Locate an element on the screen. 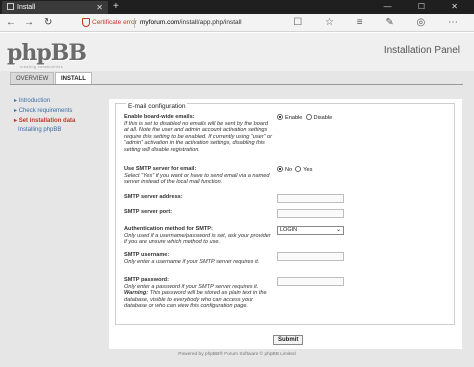 The height and width of the screenshot is (367, 474). close-tab-icon: ✕ is located at coordinates (99, 7).